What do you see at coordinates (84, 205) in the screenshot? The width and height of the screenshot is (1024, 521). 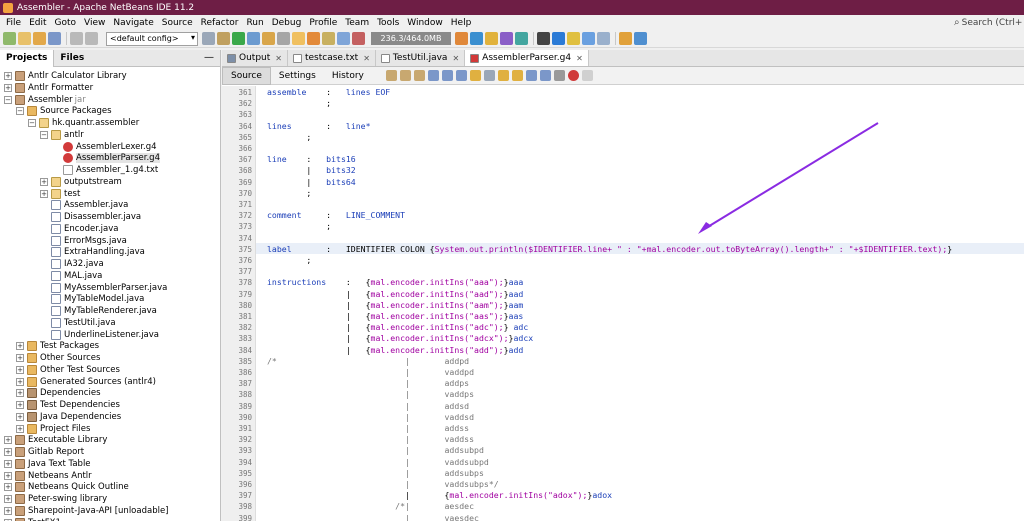 I see `tree-item: Assembler.java` at bounding box center [84, 205].